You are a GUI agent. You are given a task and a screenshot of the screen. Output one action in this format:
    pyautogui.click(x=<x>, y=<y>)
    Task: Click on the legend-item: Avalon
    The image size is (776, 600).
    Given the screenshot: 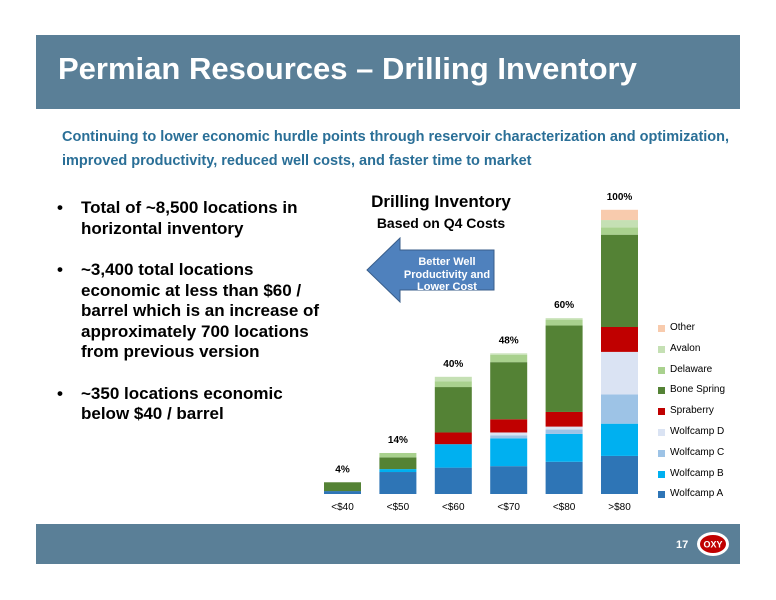 What is the action you would take?
    pyautogui.click(x=691, y=353)
    